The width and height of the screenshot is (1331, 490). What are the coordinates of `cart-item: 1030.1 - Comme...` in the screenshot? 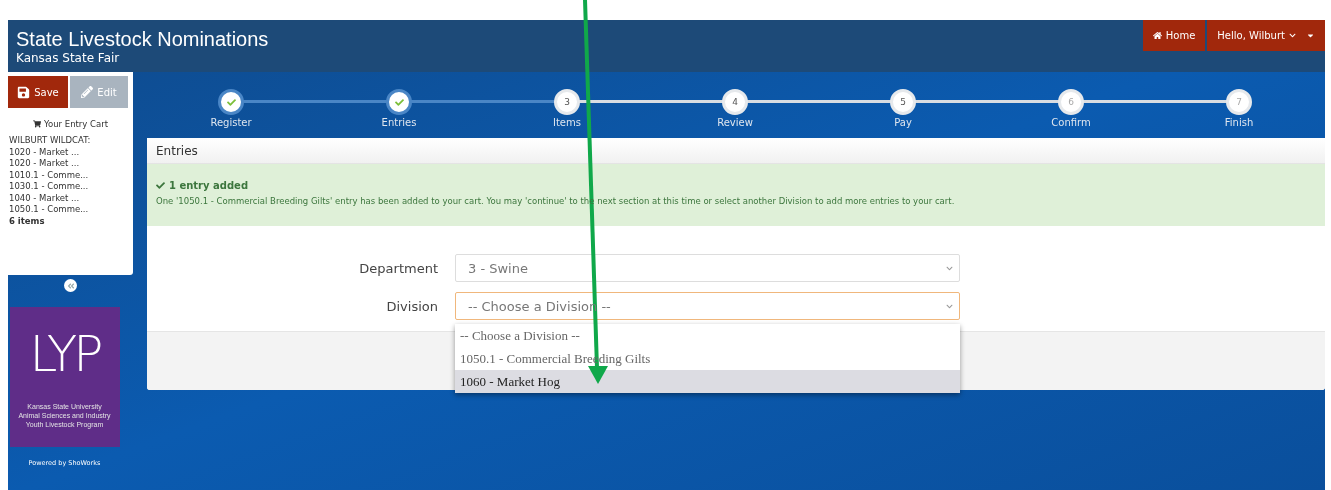 It's located at (70, 187).